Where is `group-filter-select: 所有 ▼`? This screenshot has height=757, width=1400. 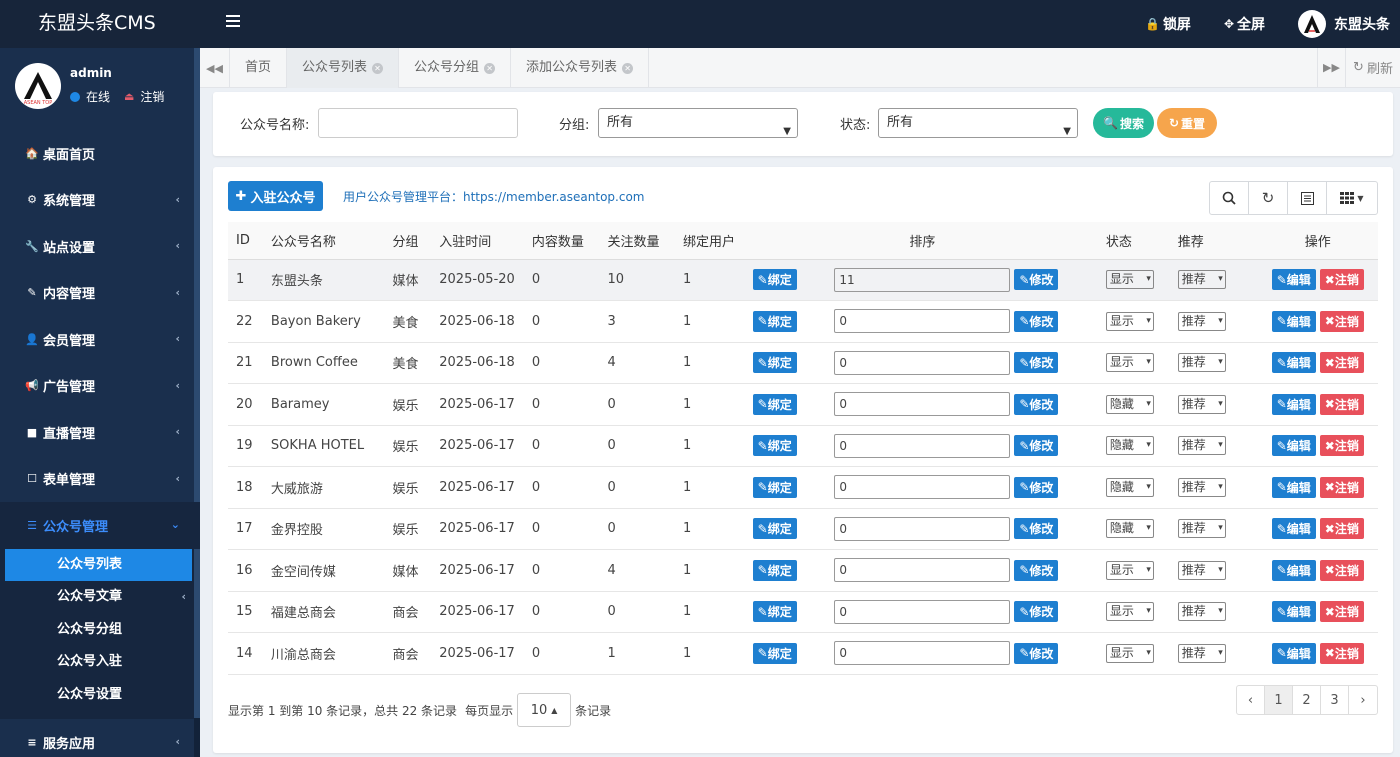 group-filter-select: 所有 ▼ is located at coordinates (698, 123).